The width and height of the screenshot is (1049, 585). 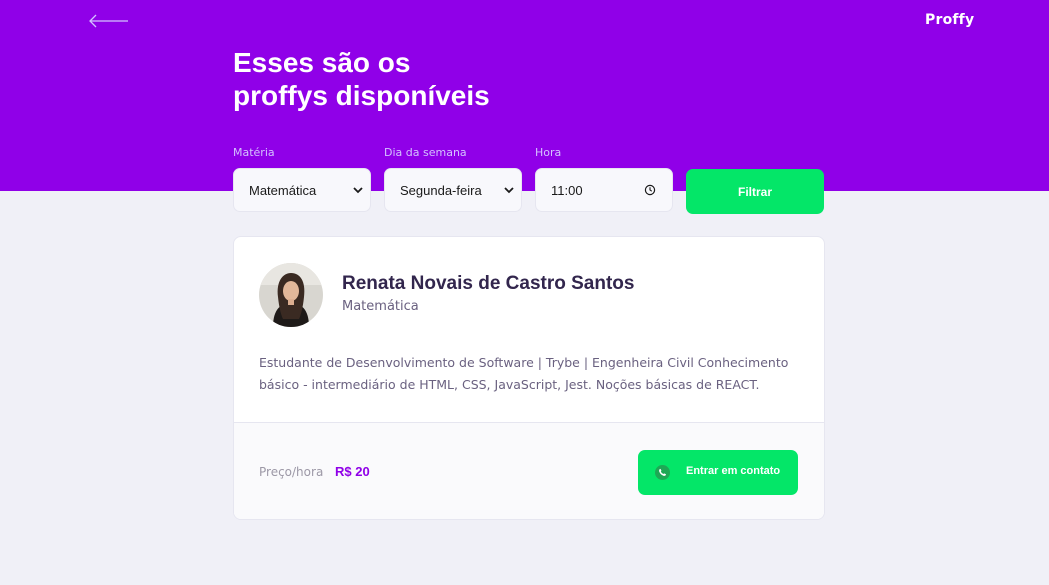 I want to click on avatar, so click(x=291, y=295).